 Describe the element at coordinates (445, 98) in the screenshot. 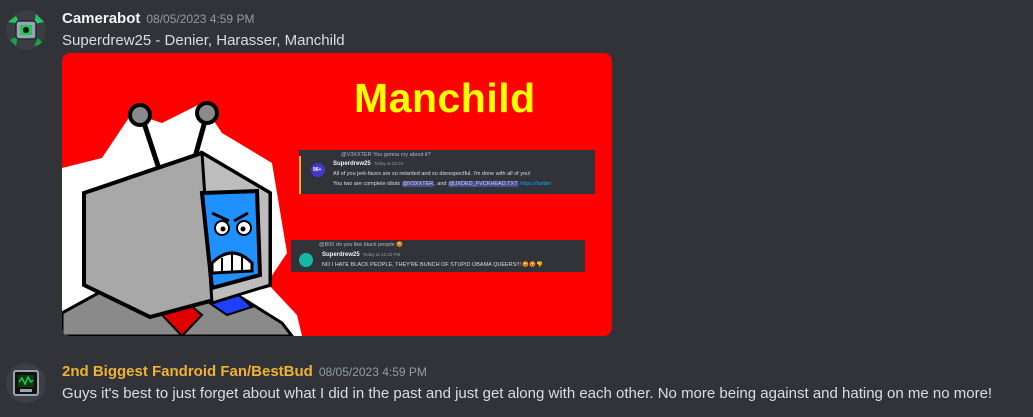

I see `manchild-title: Manchild` at that location.